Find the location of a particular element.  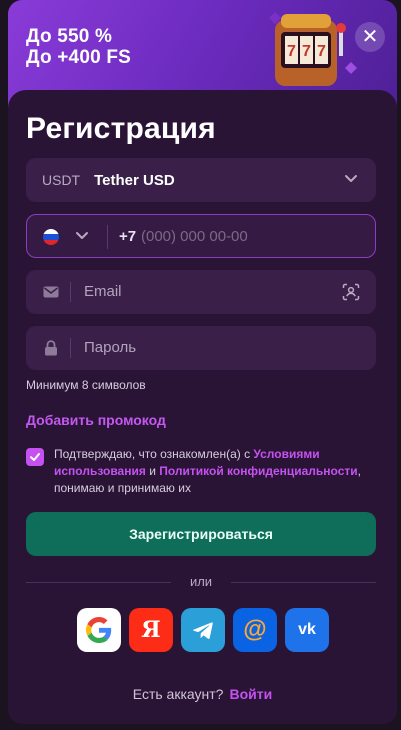

terms-text-before: Подтверждаю, что ознакомлен(а) с is located at coordinates (154, 454).